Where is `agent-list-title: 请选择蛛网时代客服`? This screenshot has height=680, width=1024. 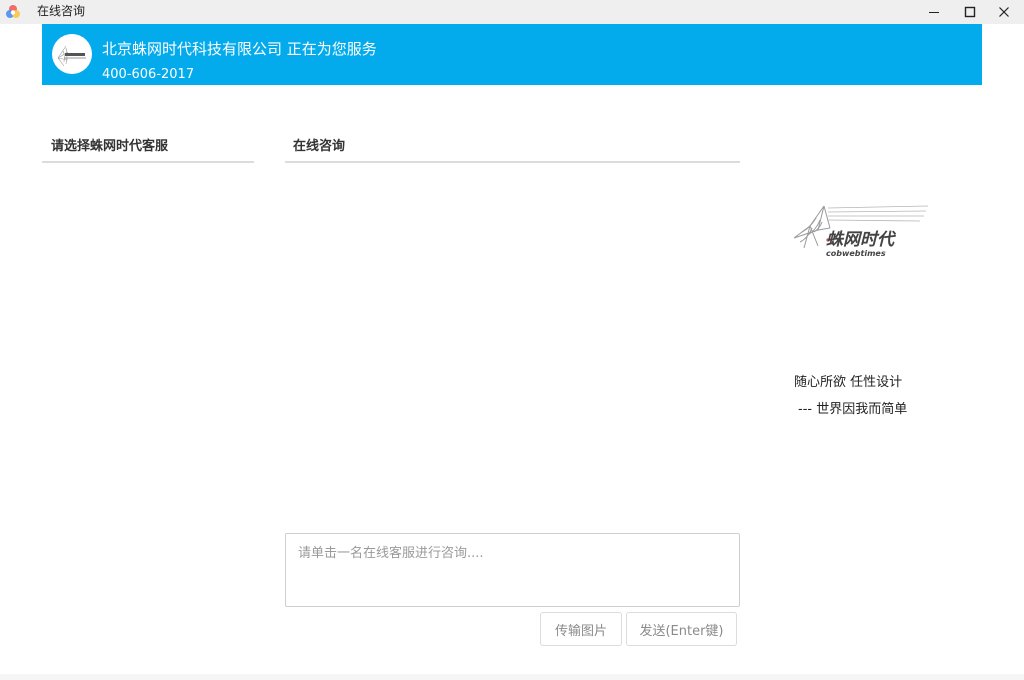
agent-list-title: 请选择蛛网时代客服 is located at coordinates (110, 146).